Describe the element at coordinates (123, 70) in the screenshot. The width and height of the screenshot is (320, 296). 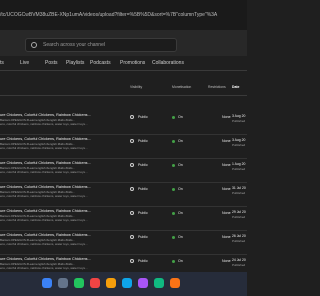
I see `tabs-divider` at that location.